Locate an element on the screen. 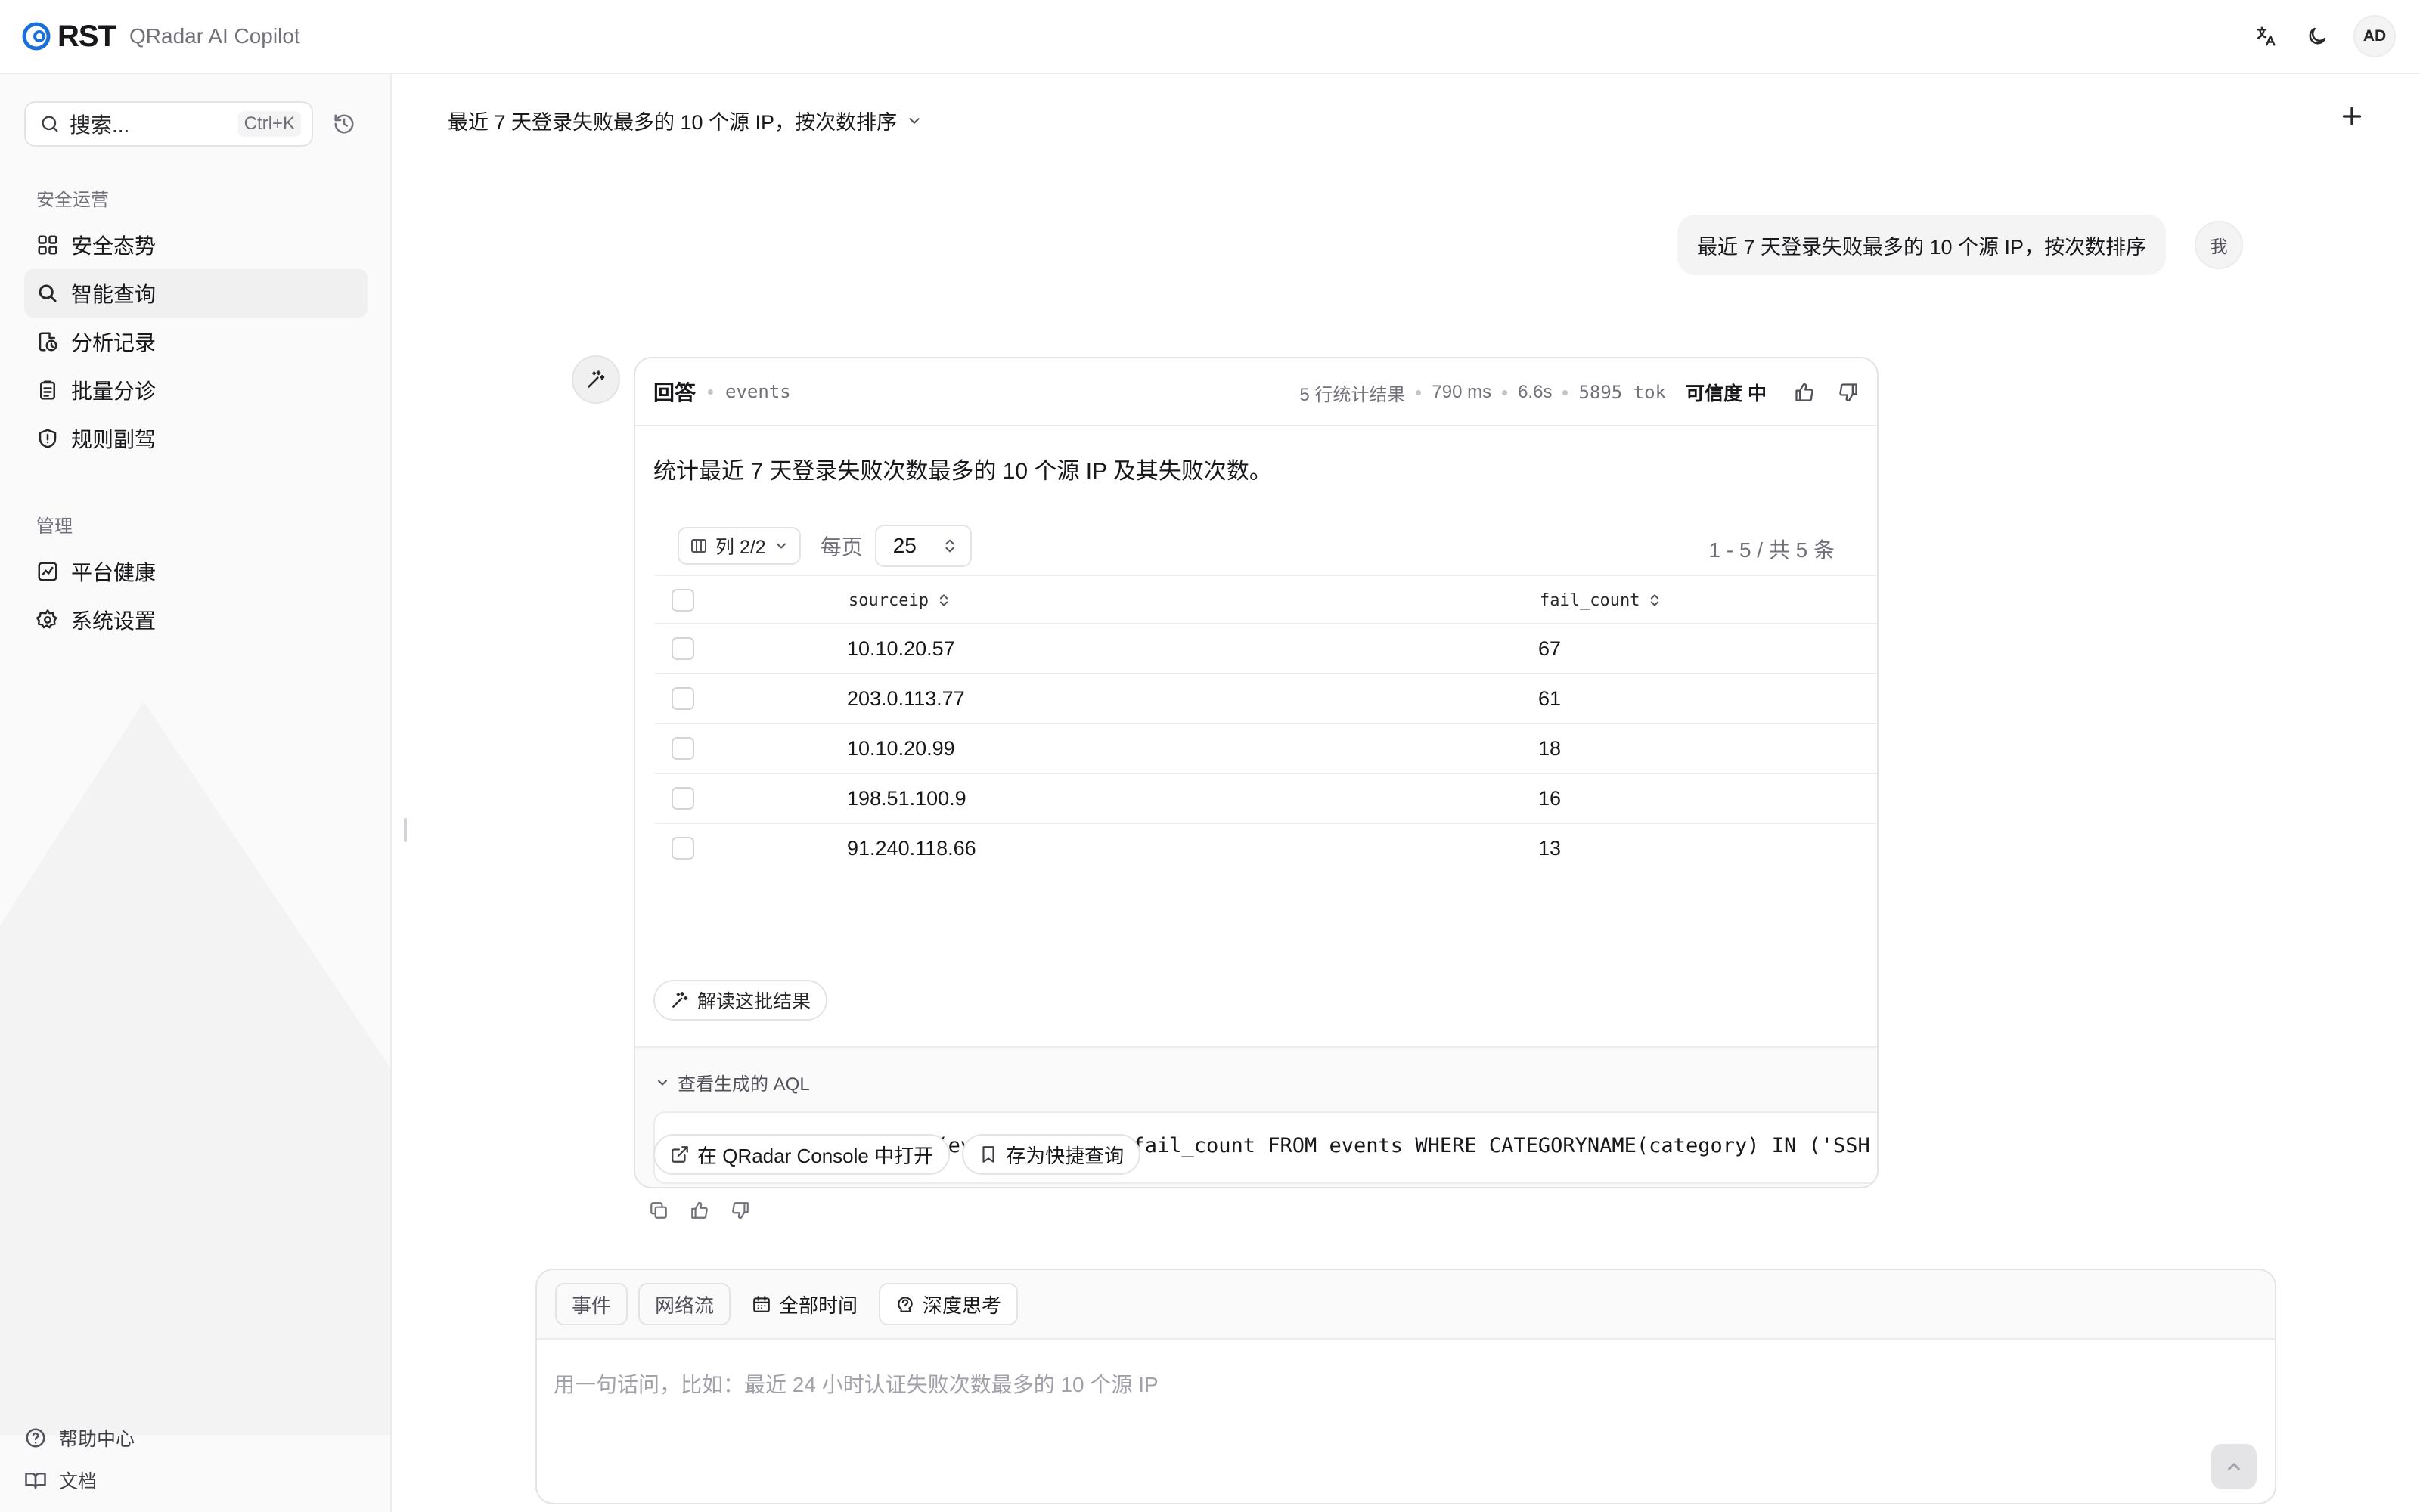 The height and width of the screenshot is (1512, 2420). sidebar-item-batch-triage: 批量分诊 is located at coordinates (196, 390).